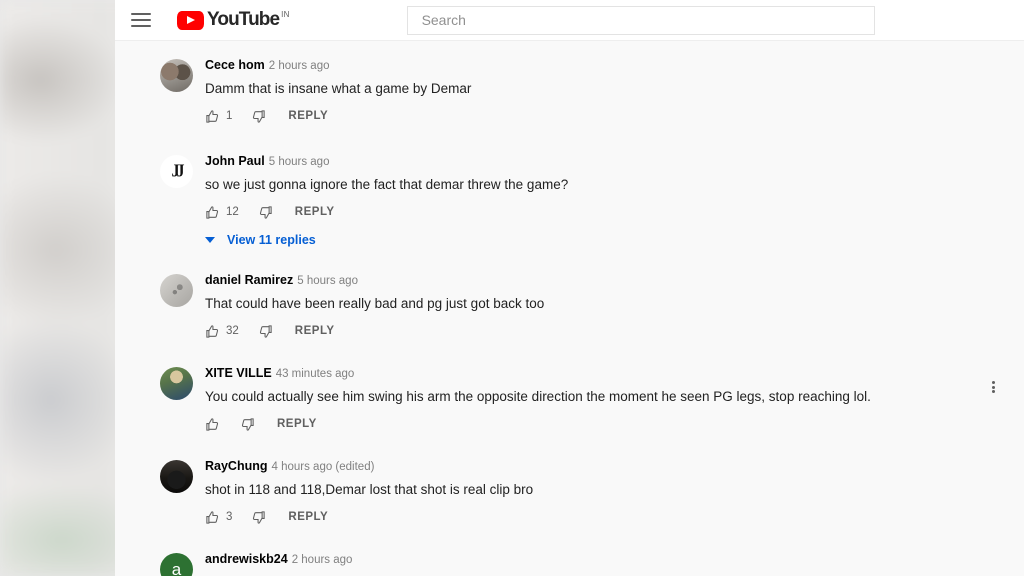 This screenshot has height=576, width=1024. Describe the element at coordinates (614, 424) in the screenshot. I see `comment-actions: REPLY` at that location.